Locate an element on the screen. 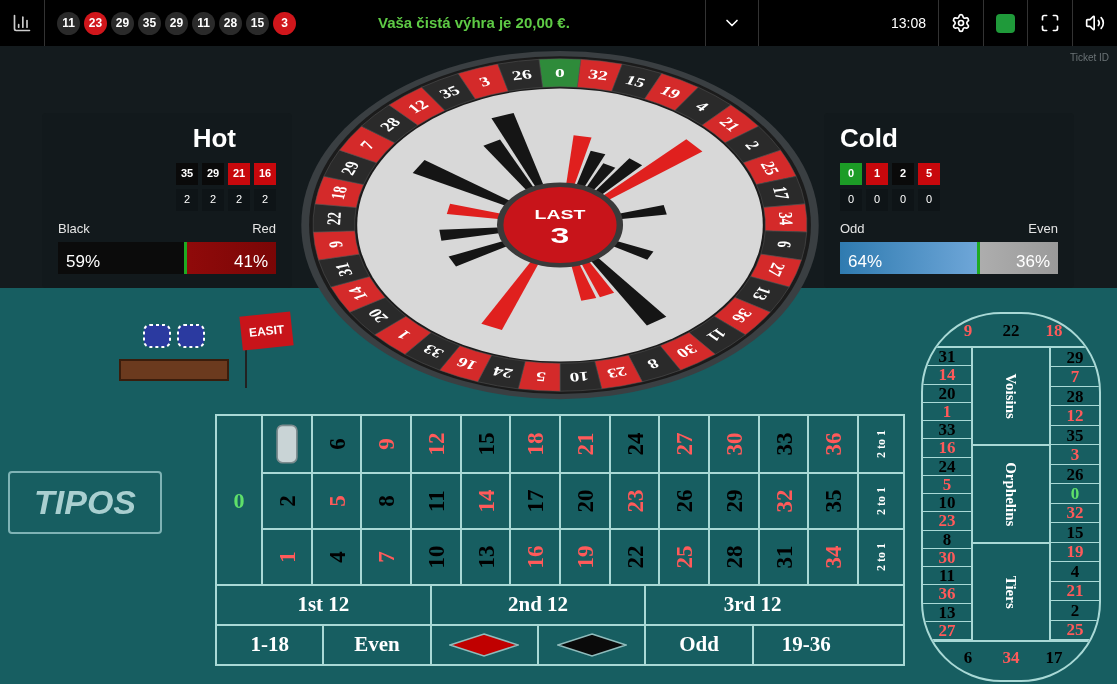 The width and height of the screenshot is (1117, 684). number-bet: 20 is located at coordinates (585, 501).